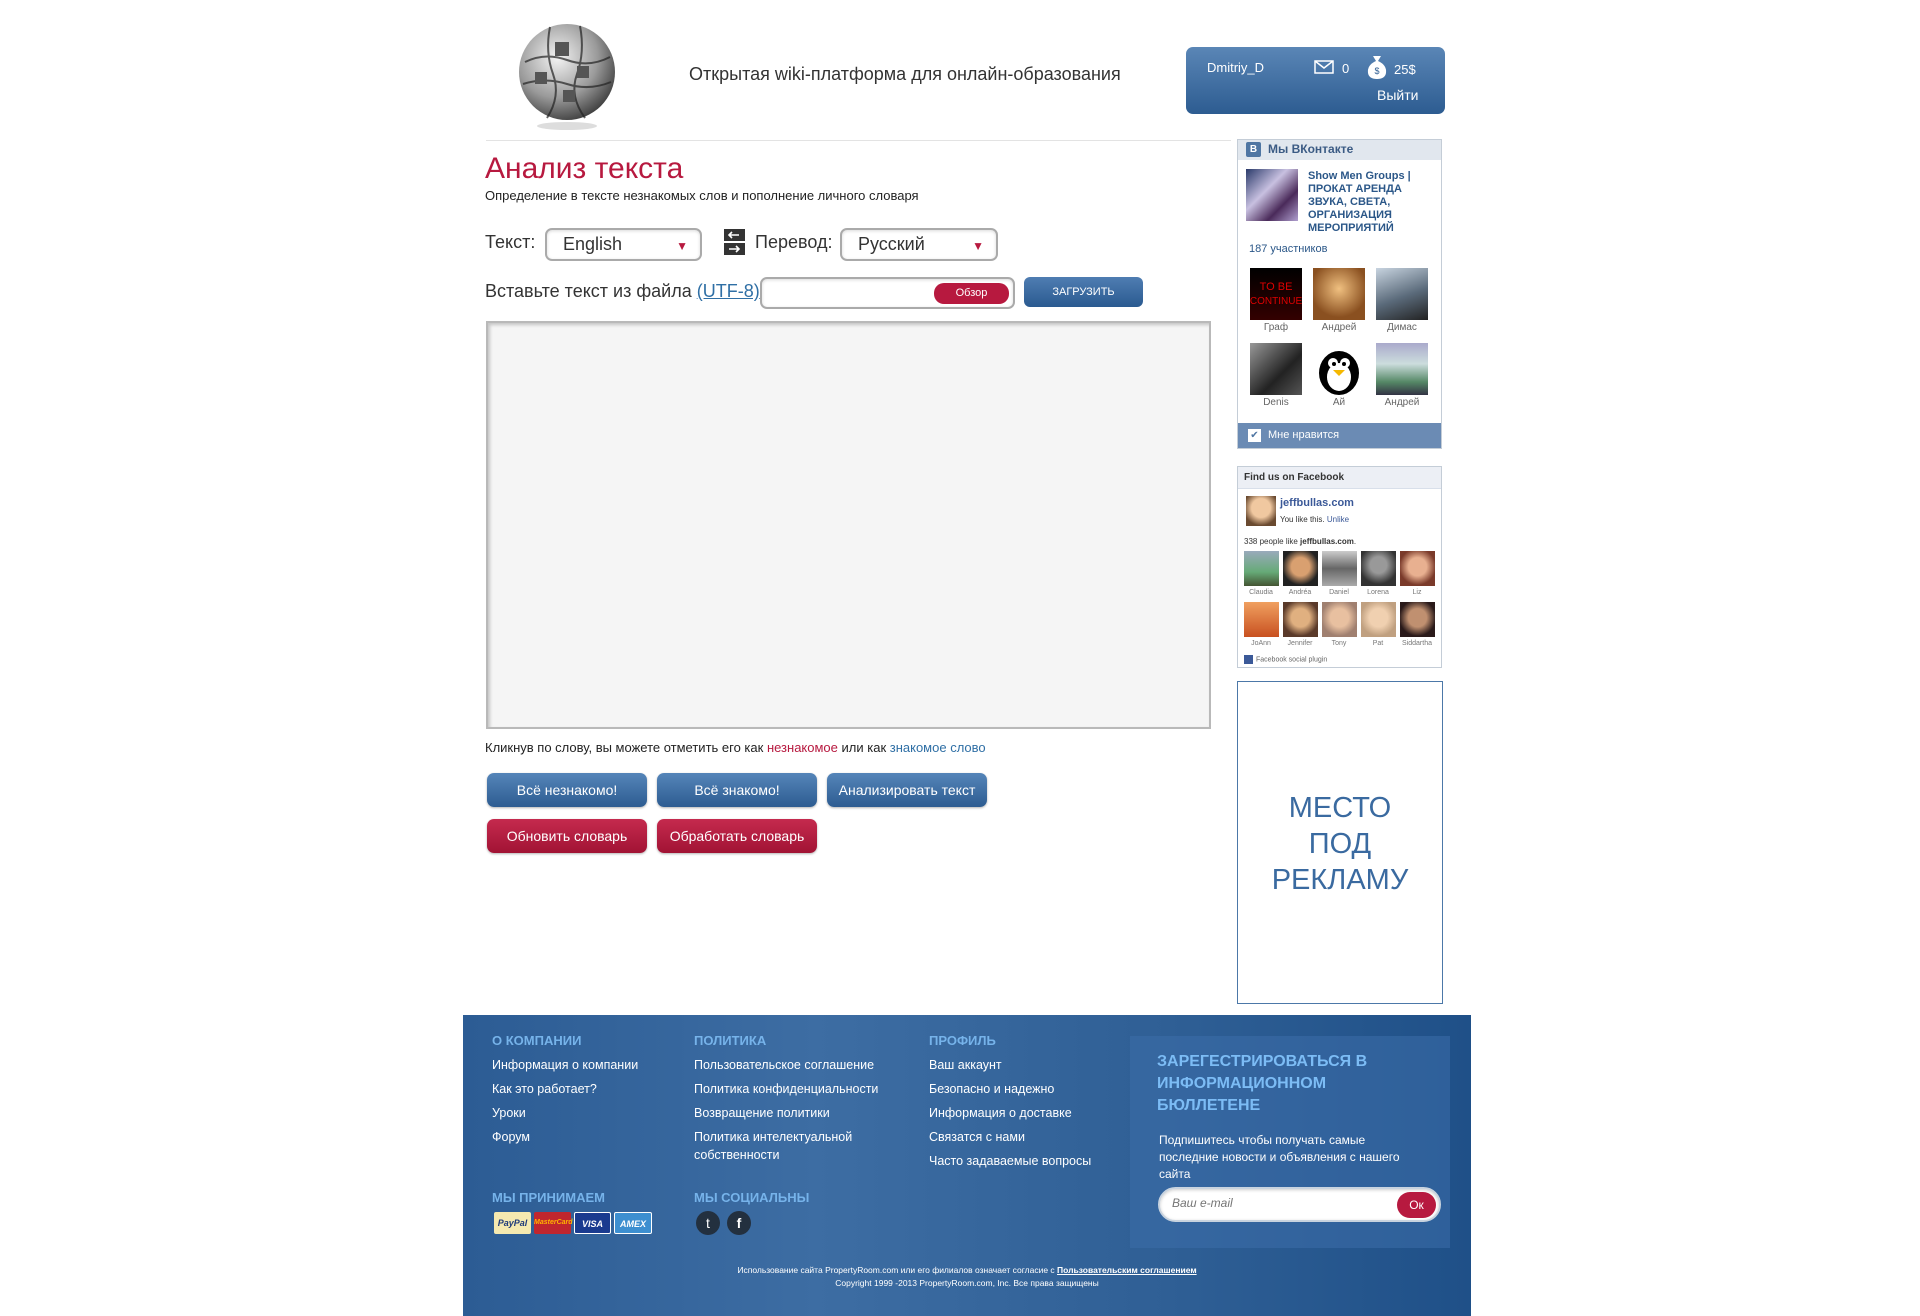  Describe the element at coordinates (737, 1155) in the screenshot. I see `footer-link: собственности` at that location.